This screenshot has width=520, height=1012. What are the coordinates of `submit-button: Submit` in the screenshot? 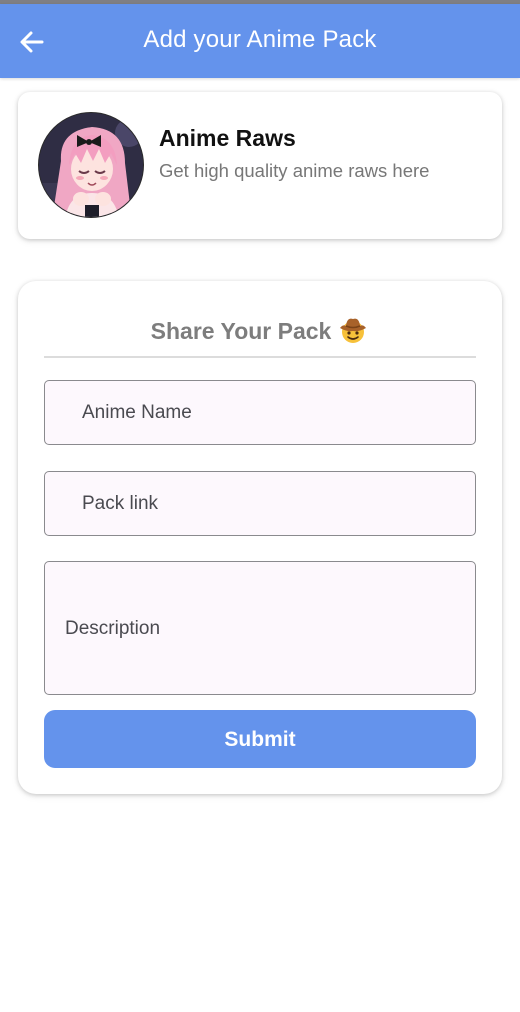 It's located at (260, 739).